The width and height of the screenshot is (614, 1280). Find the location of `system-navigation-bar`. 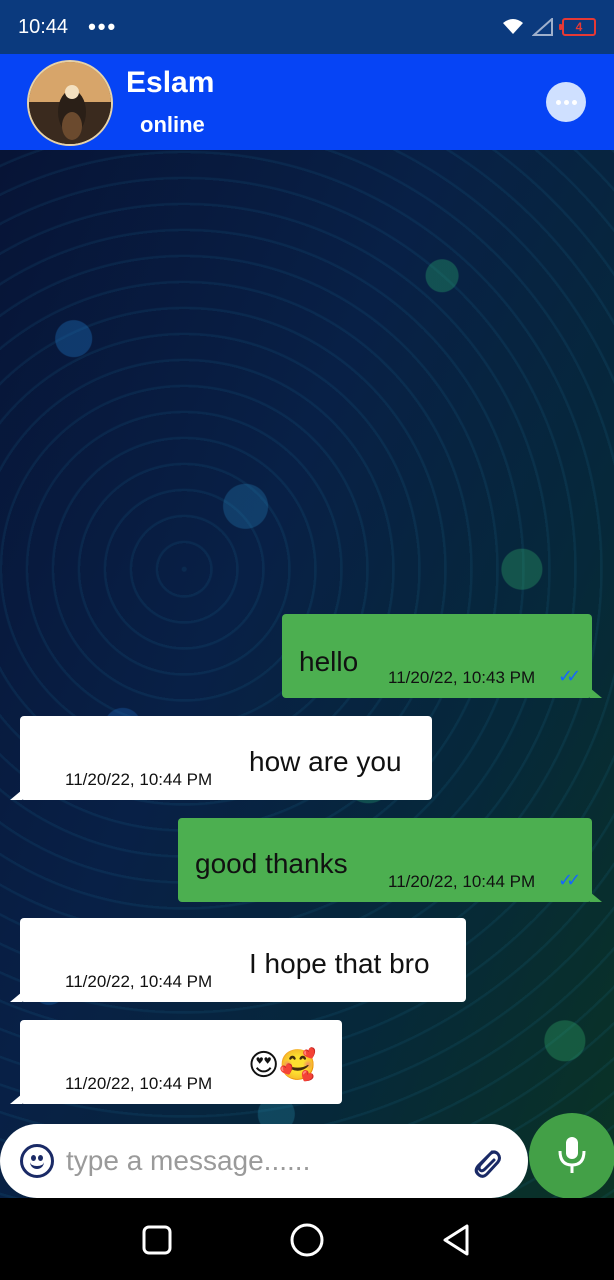

system-navigation-bar is located at coordinates (307, 1239).